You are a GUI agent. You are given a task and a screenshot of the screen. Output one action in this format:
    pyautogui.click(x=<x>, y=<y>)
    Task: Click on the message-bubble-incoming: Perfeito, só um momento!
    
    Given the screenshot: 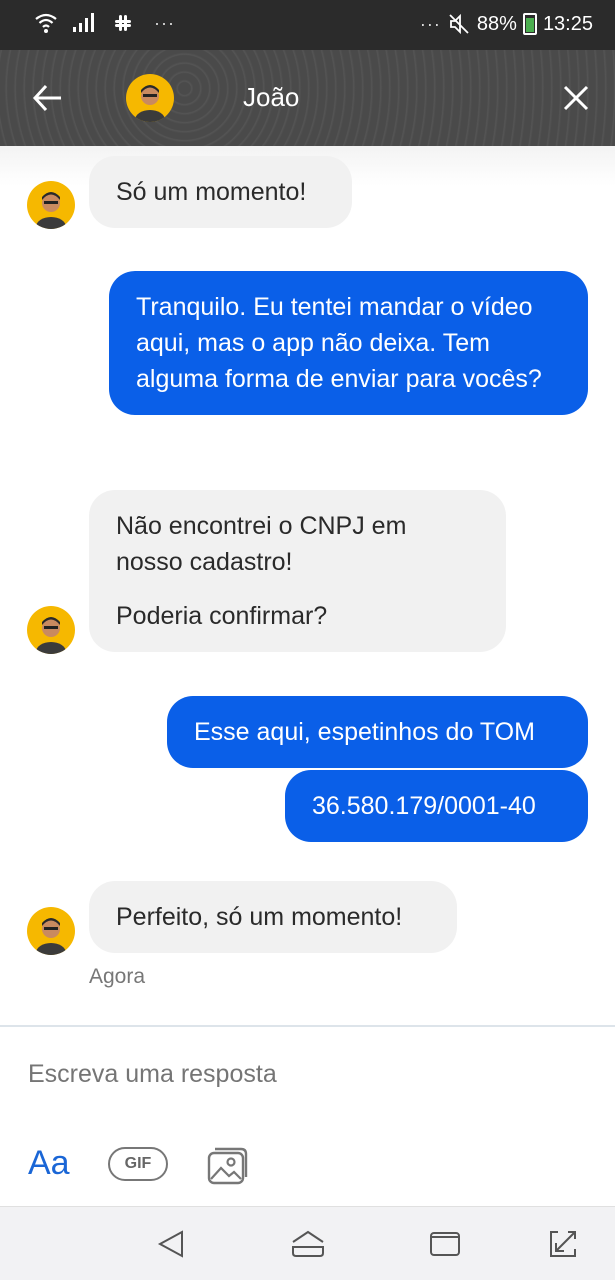 What is the action you would take?
    pyautogui.click(x=273, y=917)
    